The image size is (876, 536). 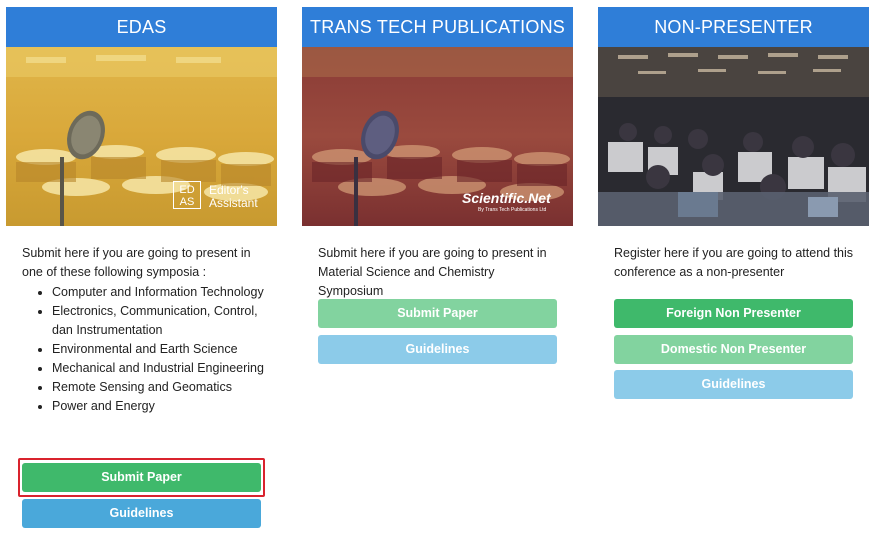 I want to click on edas-card-title: EDAS, so click(x=141, y=27).